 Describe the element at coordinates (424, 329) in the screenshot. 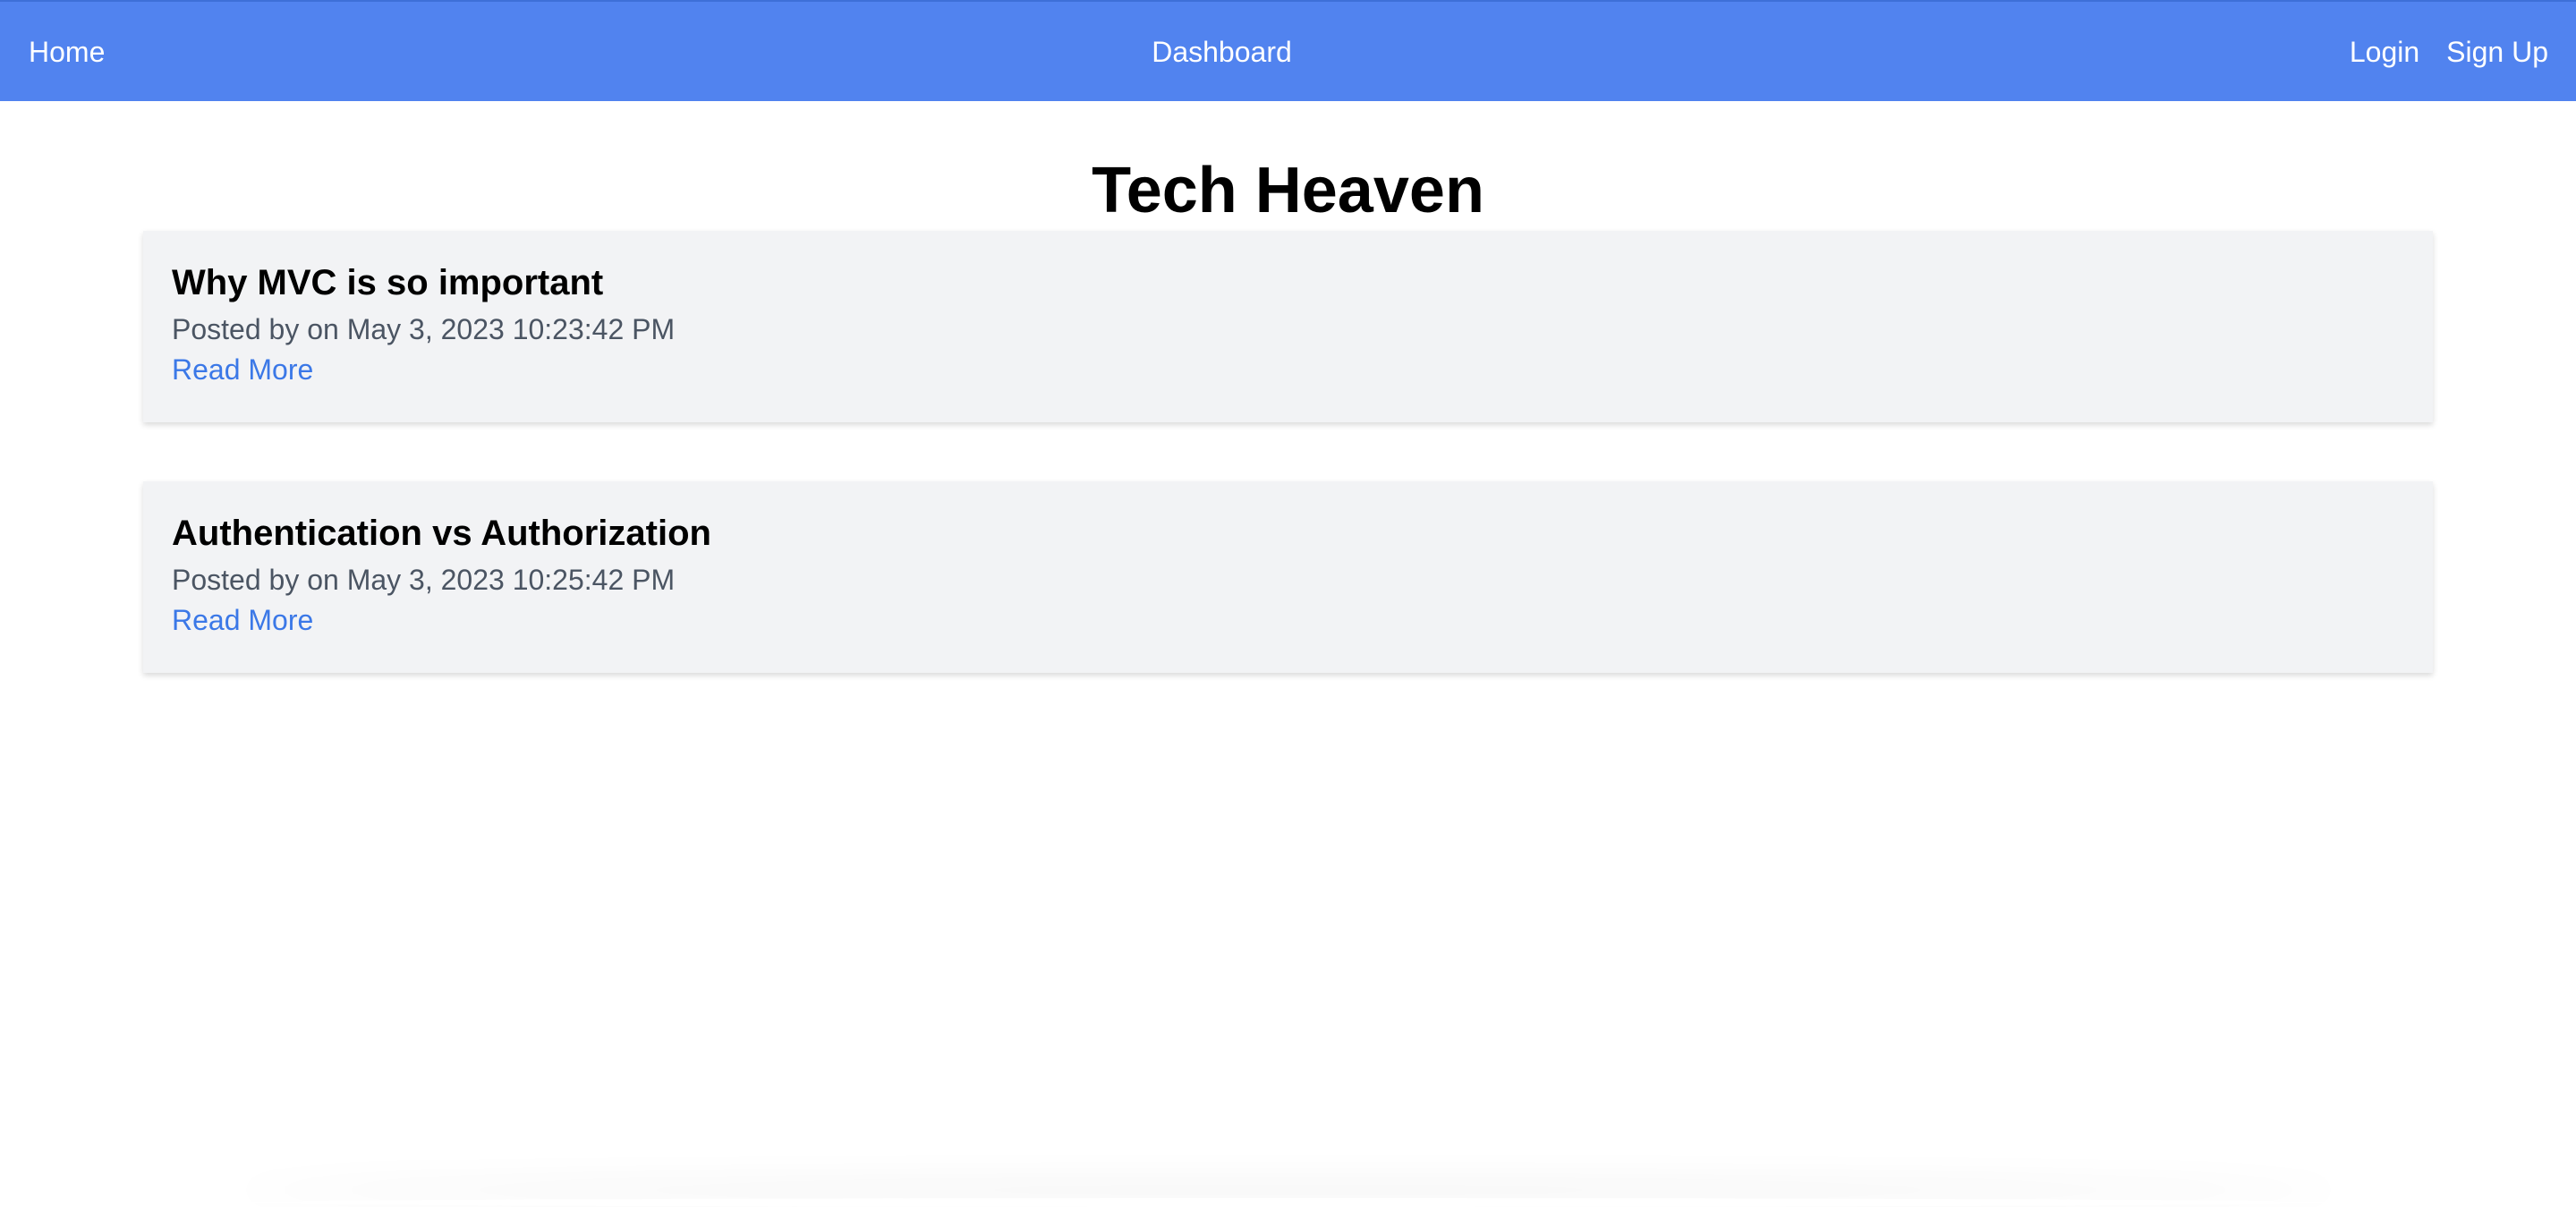

I see `post-meta: Posted by on May 3, 2023 10:23:42 PM` at that location.